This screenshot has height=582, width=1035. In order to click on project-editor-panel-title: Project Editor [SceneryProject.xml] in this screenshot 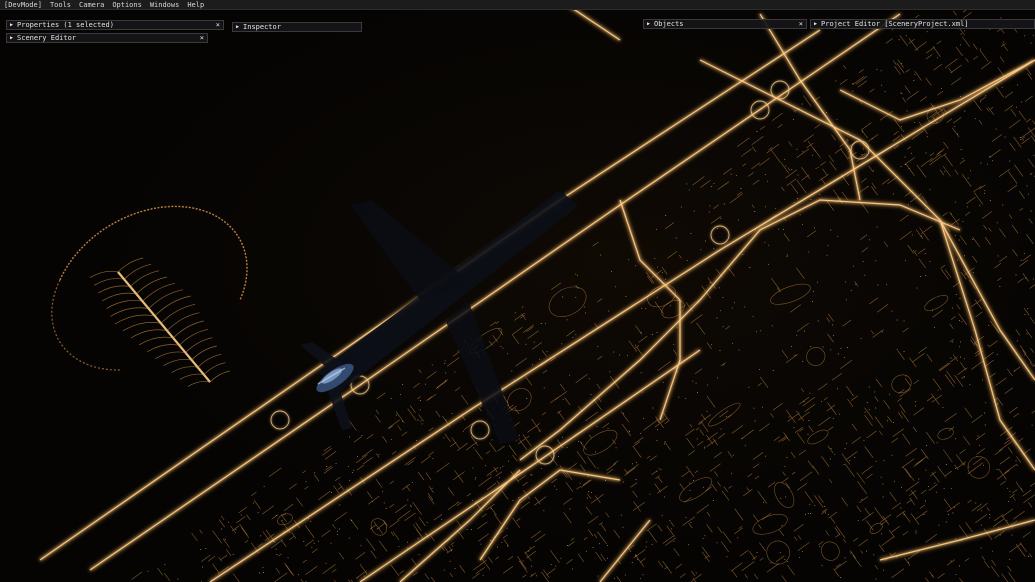, I will do `click(895, 24)`.